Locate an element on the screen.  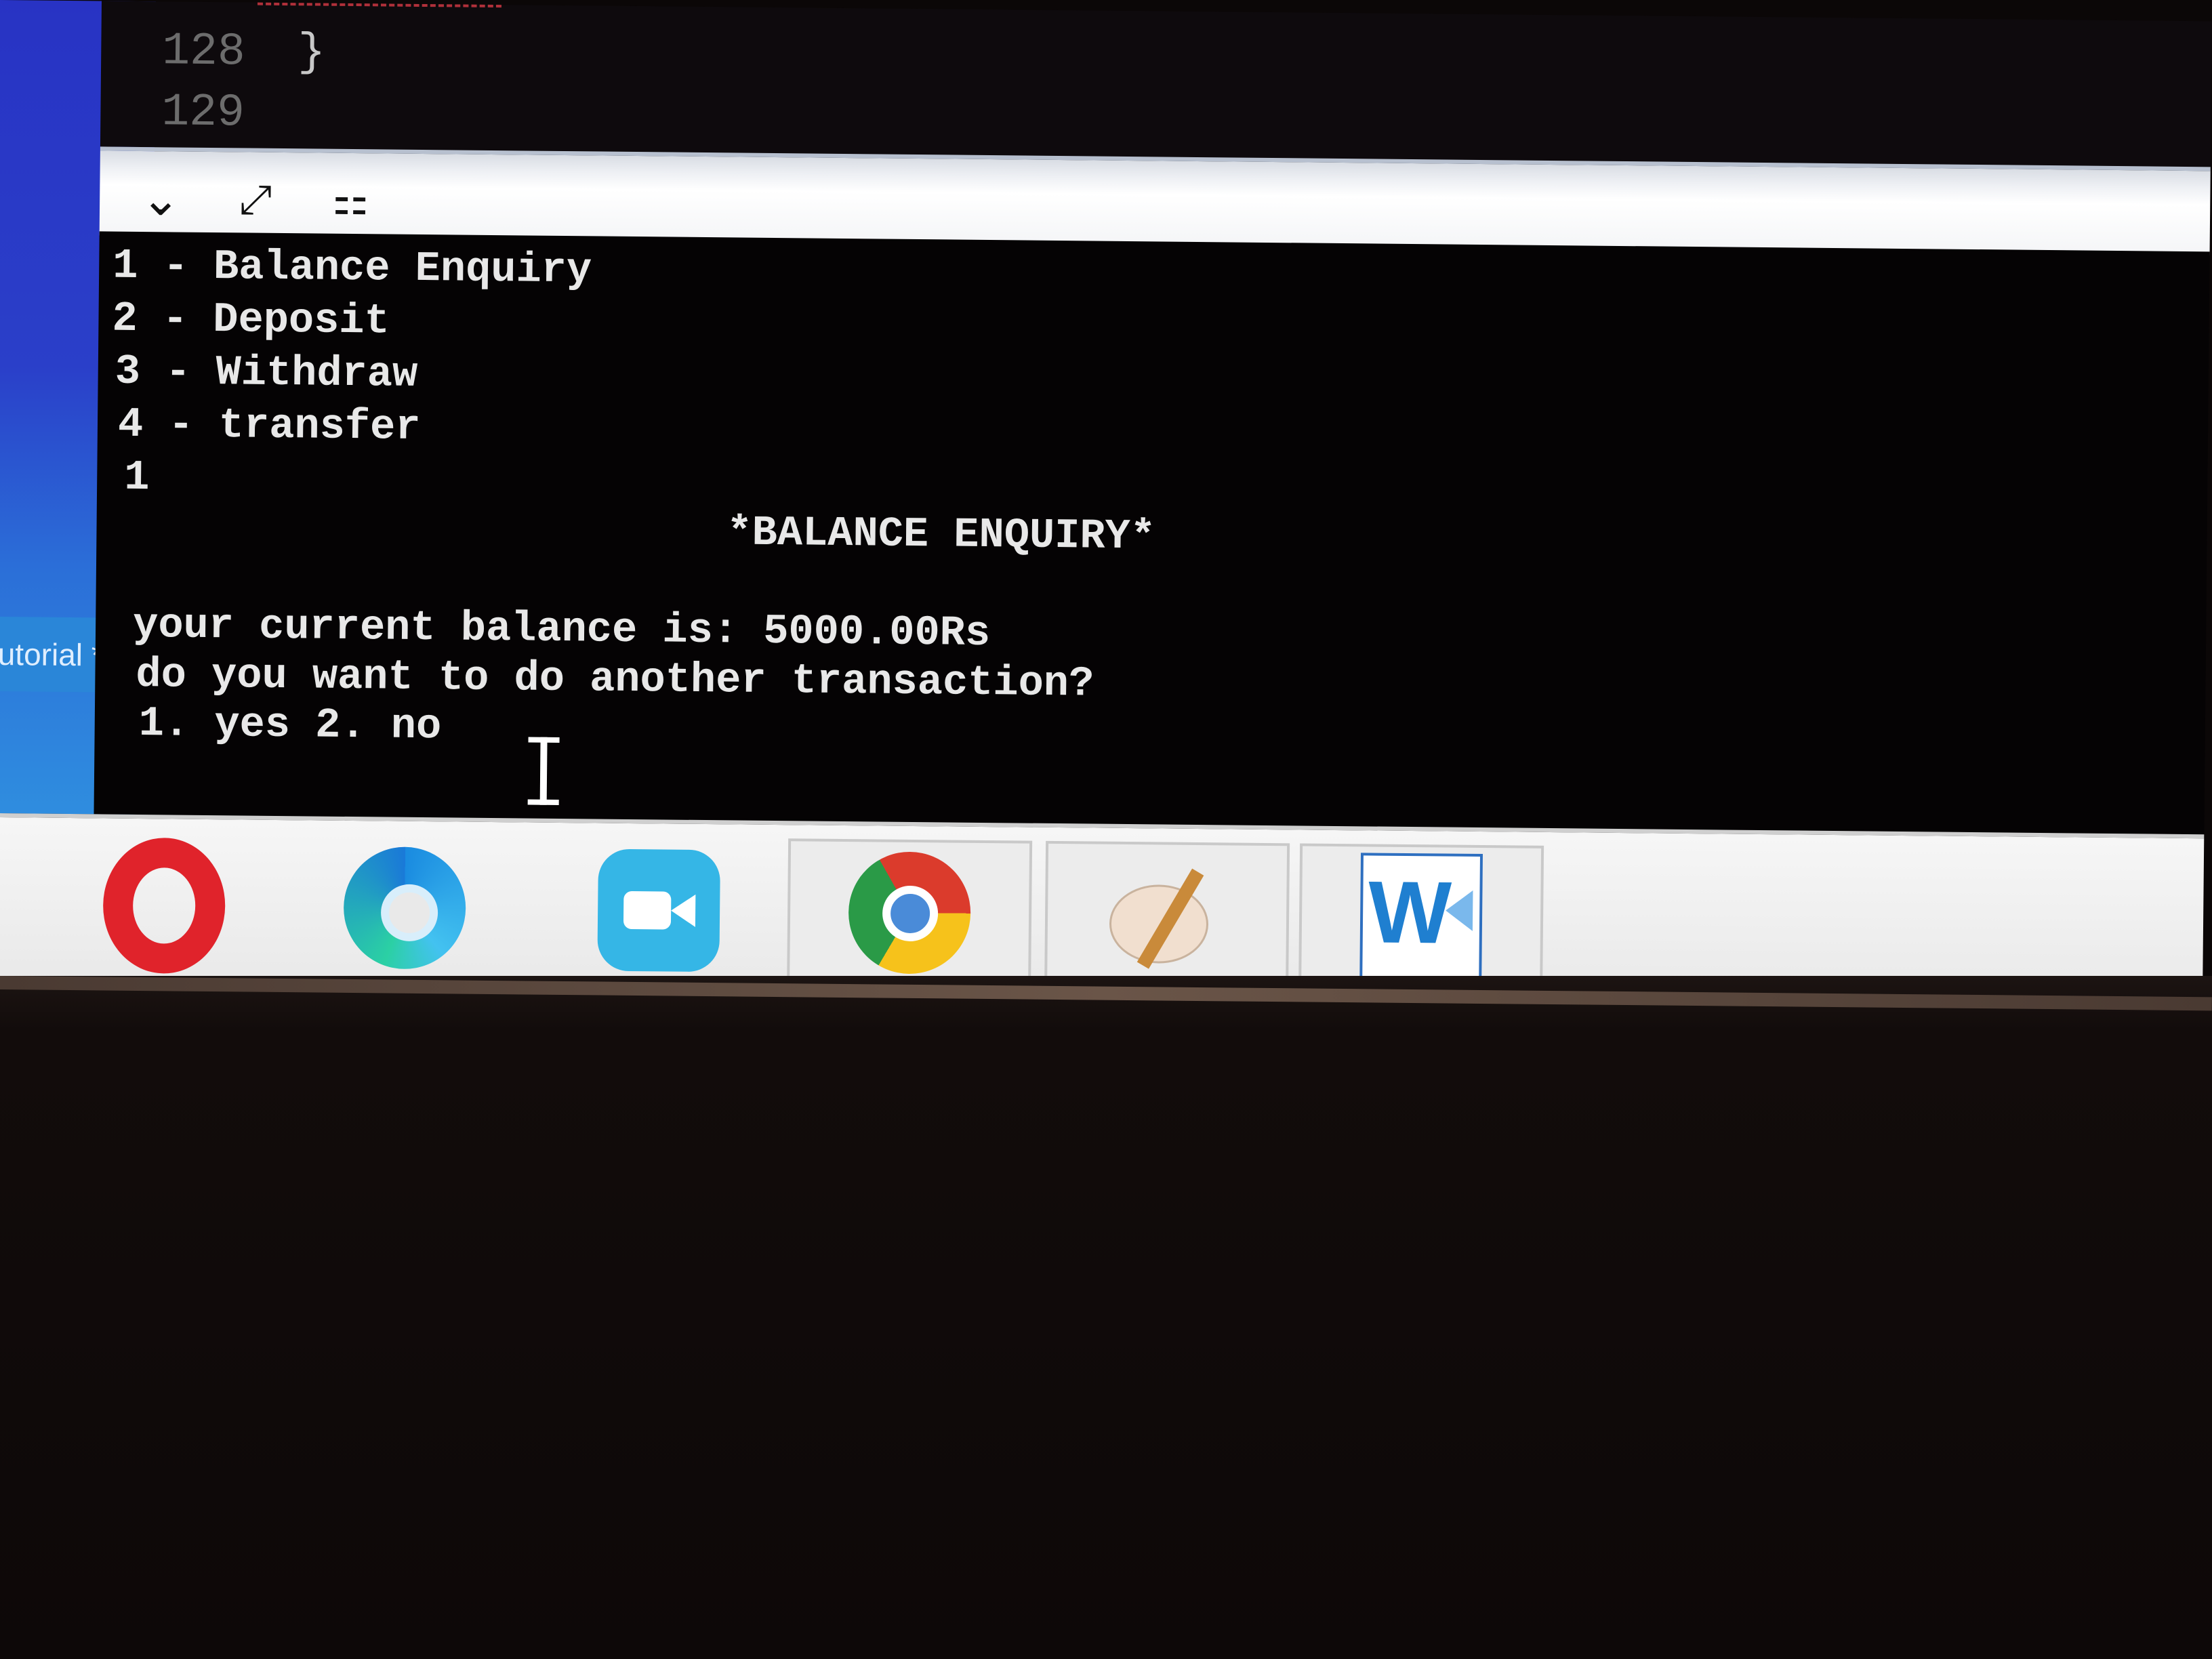
word-icon: W is located at coordinates (1421, 918).